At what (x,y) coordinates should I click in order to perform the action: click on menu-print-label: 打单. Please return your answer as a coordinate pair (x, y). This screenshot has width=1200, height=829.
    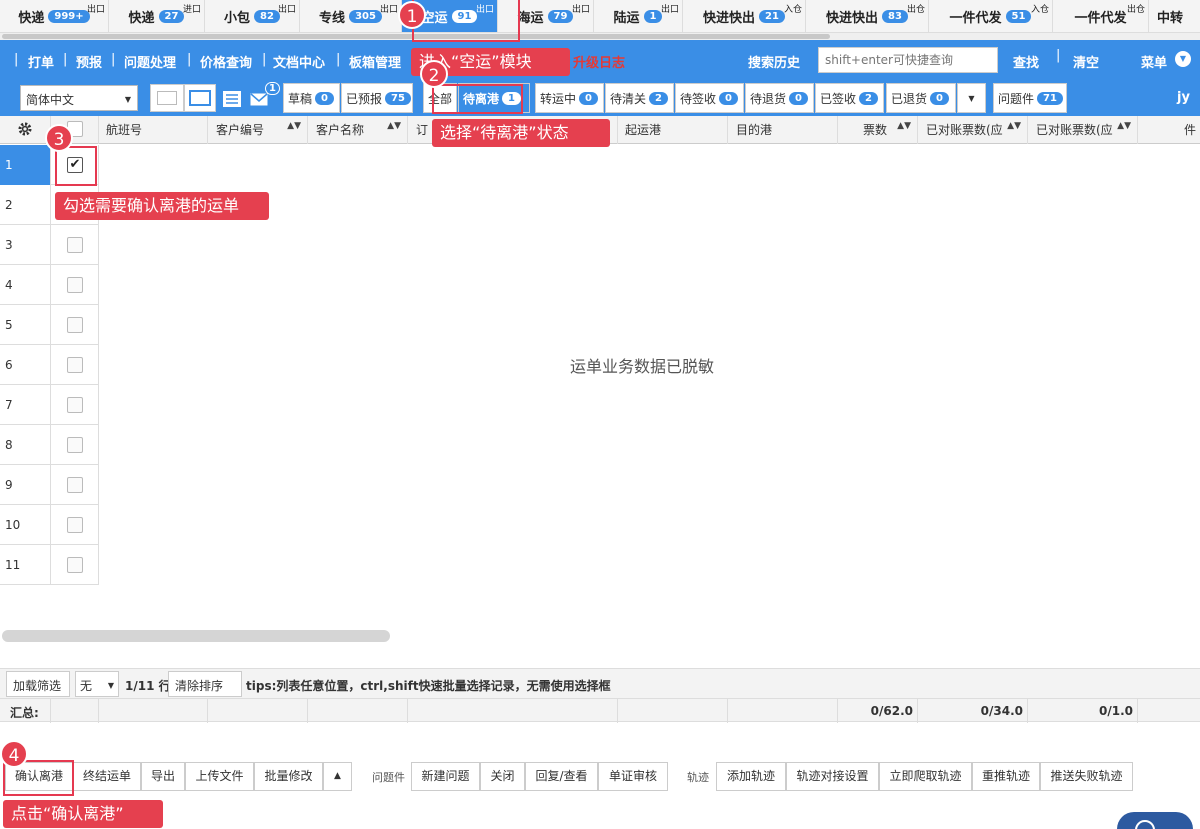
    Looking at the image, I should click on (41, 61).